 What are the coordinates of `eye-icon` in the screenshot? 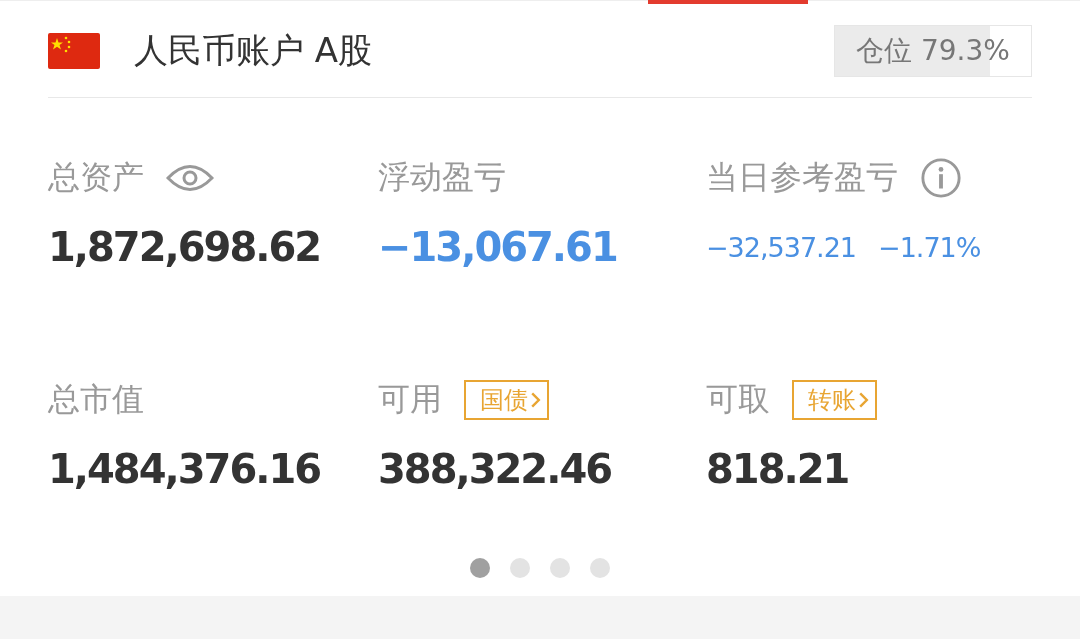 It's located at (190, 178).